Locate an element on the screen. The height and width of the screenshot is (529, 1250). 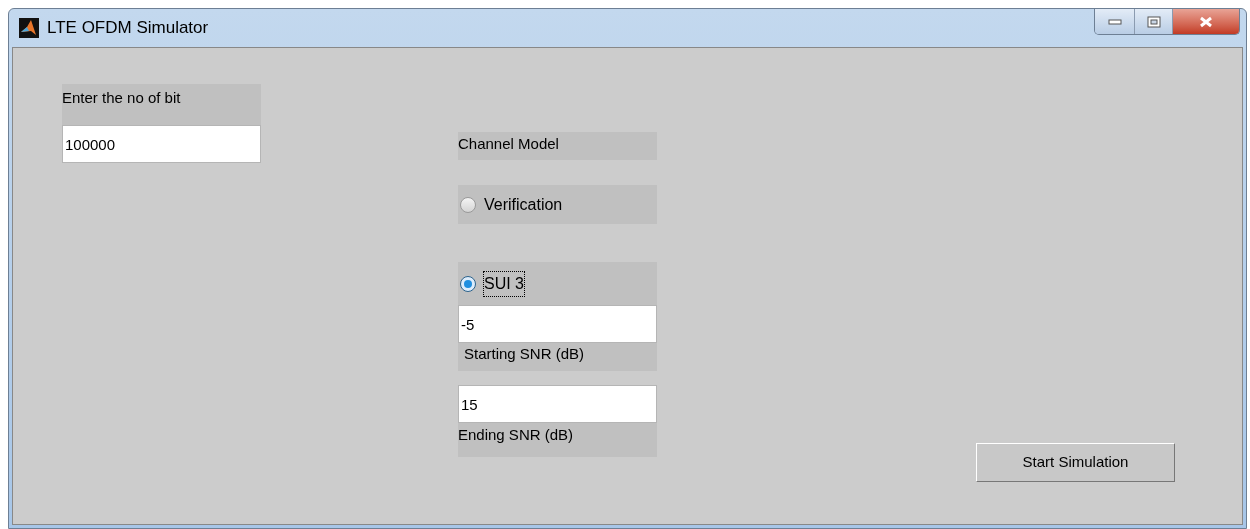
minimize-icon is located at coordinates (1114, 21).